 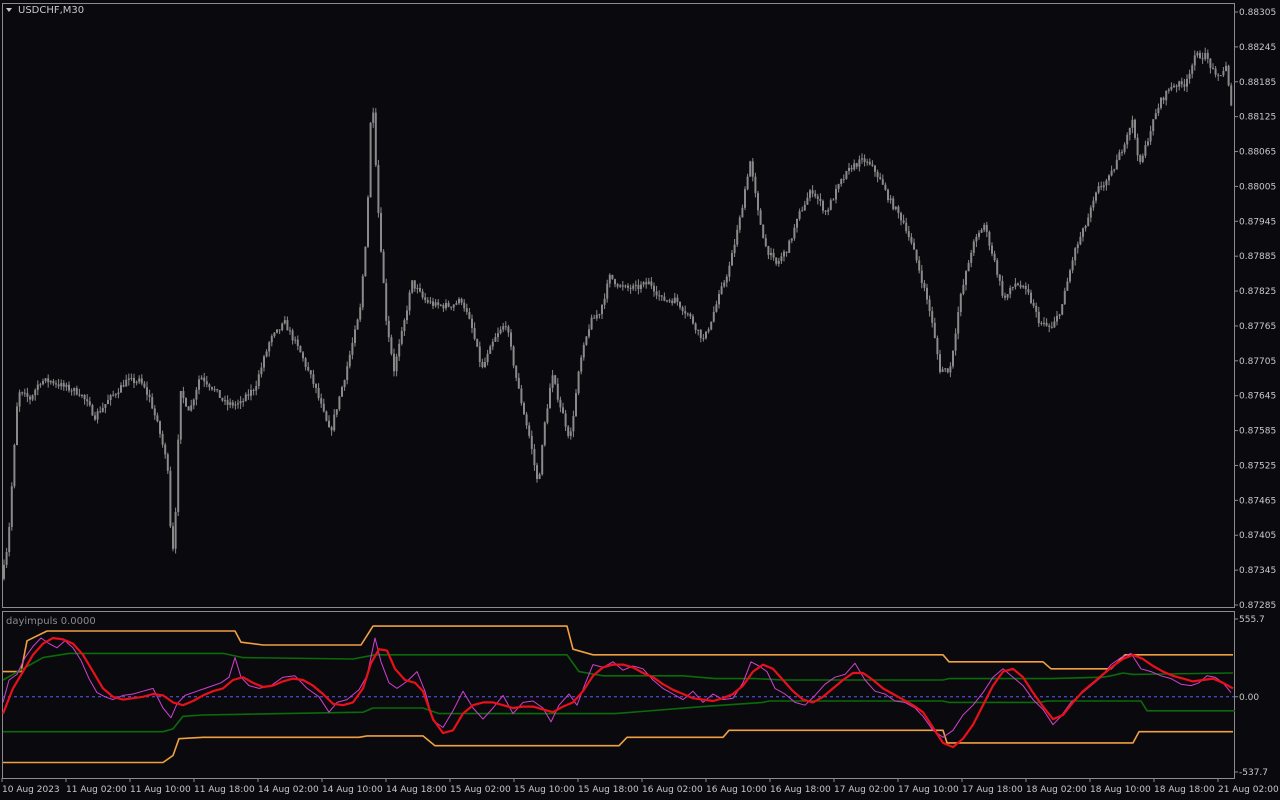 I want to click on time-tick-label: 15 Aug 18:00, so click(x=608, y=790).